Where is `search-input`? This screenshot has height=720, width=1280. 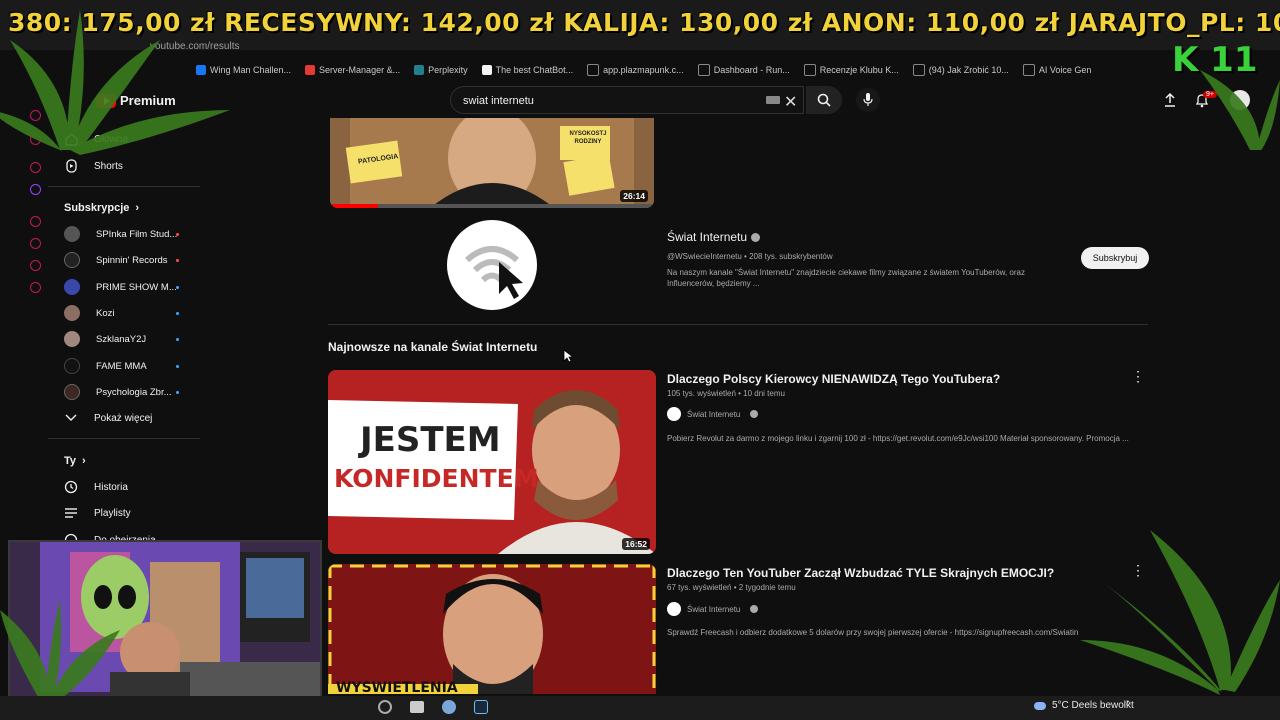 search-input is located at coordinates (608, 101).